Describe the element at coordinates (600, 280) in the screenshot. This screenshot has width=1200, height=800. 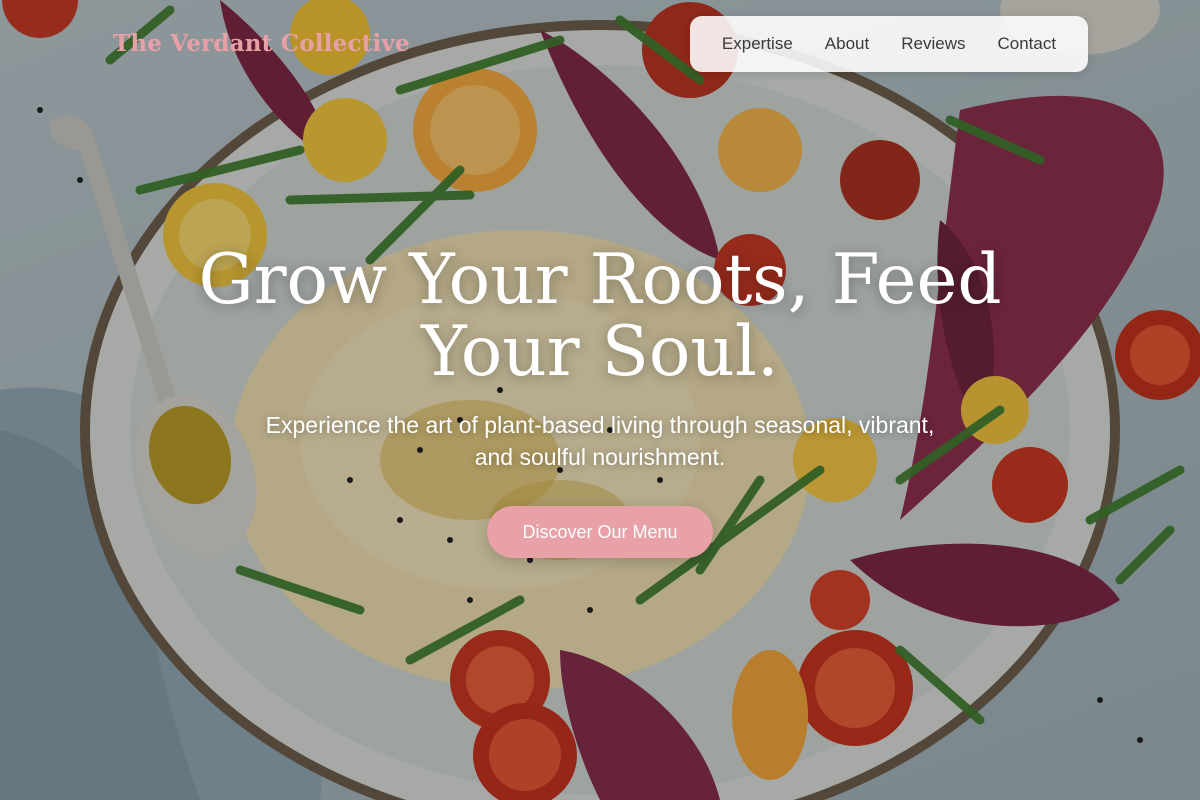
I see `hero-title-line-1: Grow Your Roots, Feed` at that location.